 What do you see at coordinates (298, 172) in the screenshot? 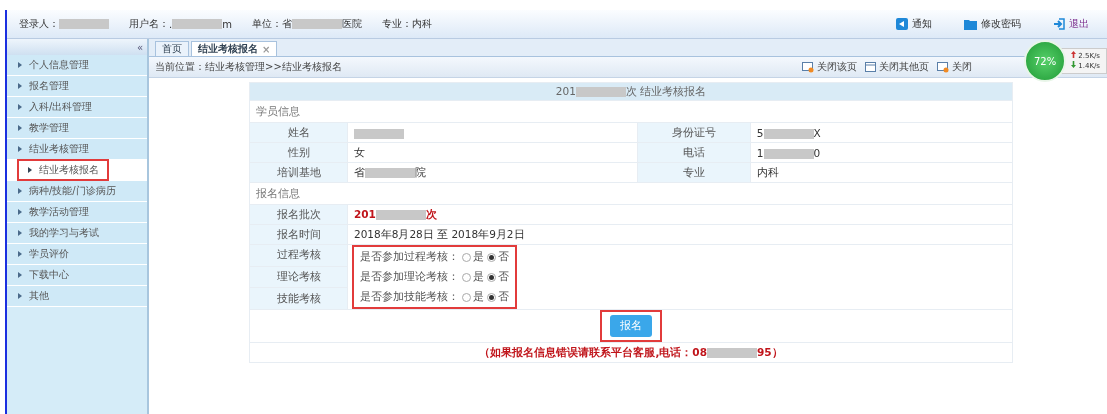
I see `field-label: 培训基地` at bounding box center [298, 172].